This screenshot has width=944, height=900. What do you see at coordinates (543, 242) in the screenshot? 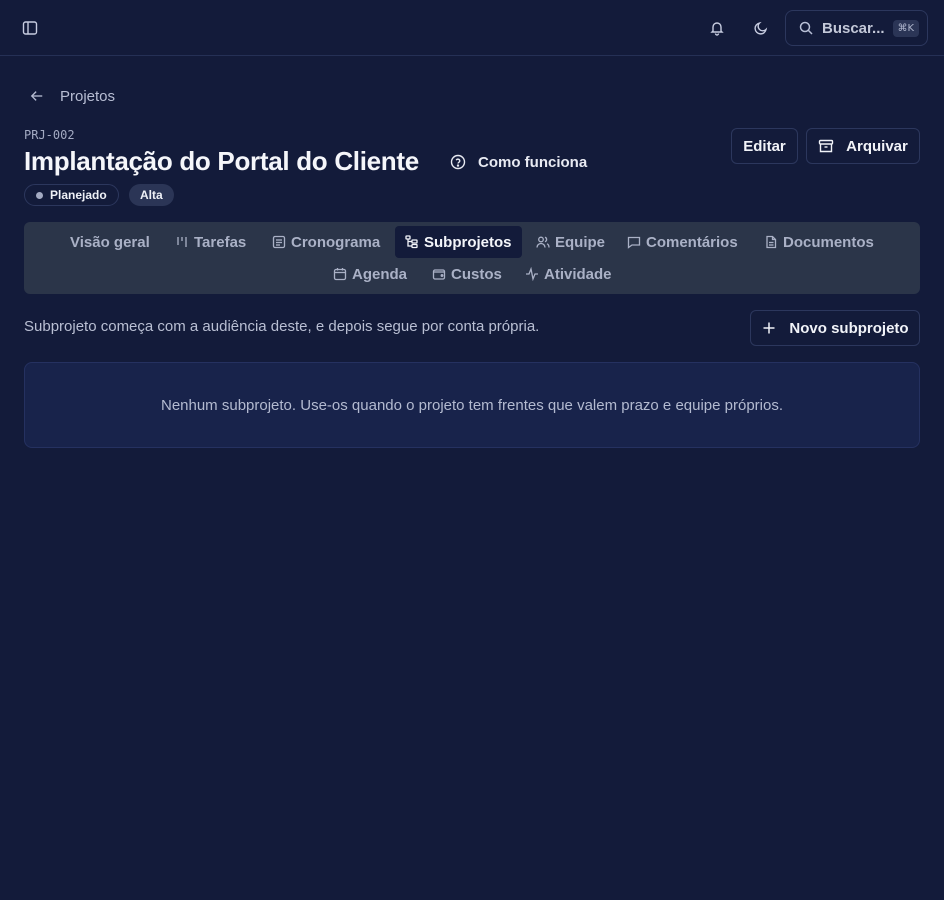
I see `users-icon` at bounding box center [543, 242].